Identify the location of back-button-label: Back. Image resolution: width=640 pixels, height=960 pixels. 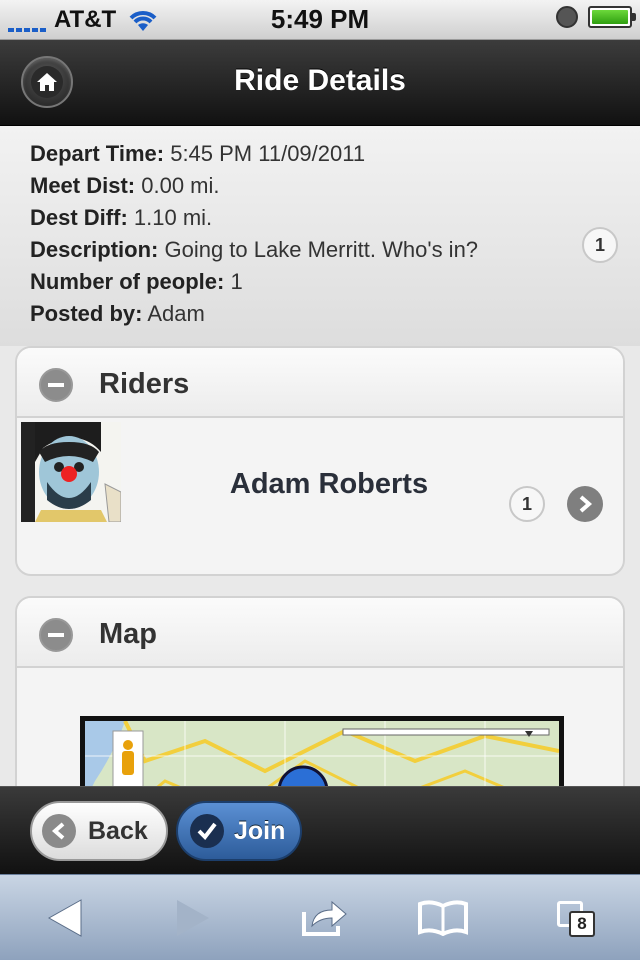
(118, 830).